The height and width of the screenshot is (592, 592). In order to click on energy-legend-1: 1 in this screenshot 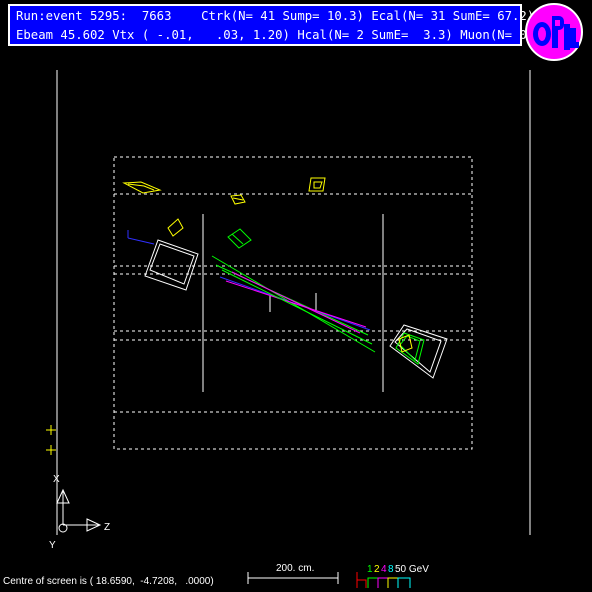, I will do `click(370, 569)`.